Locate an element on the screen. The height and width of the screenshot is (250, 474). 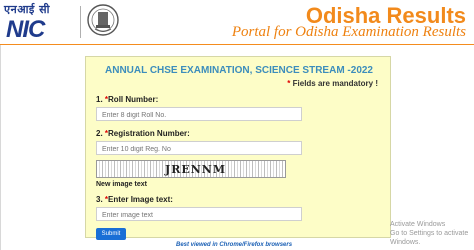
captcha-image: JRENNM is located at coordinates (191, 169).